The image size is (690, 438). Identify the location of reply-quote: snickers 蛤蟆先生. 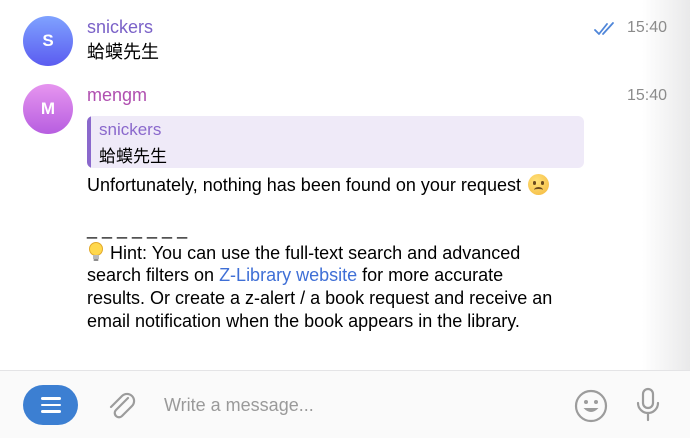
(335, 142).